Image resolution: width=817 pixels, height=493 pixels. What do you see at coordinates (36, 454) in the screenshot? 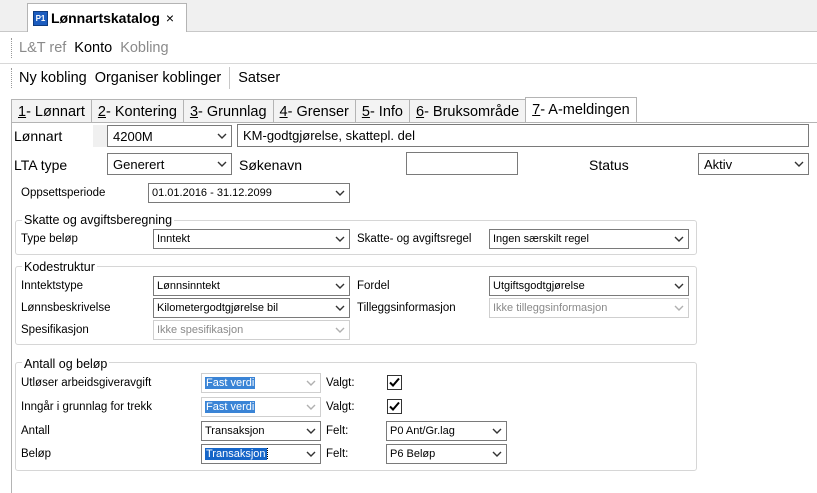
I see `belop-label: Beløp` at bounding box center [36, 454].